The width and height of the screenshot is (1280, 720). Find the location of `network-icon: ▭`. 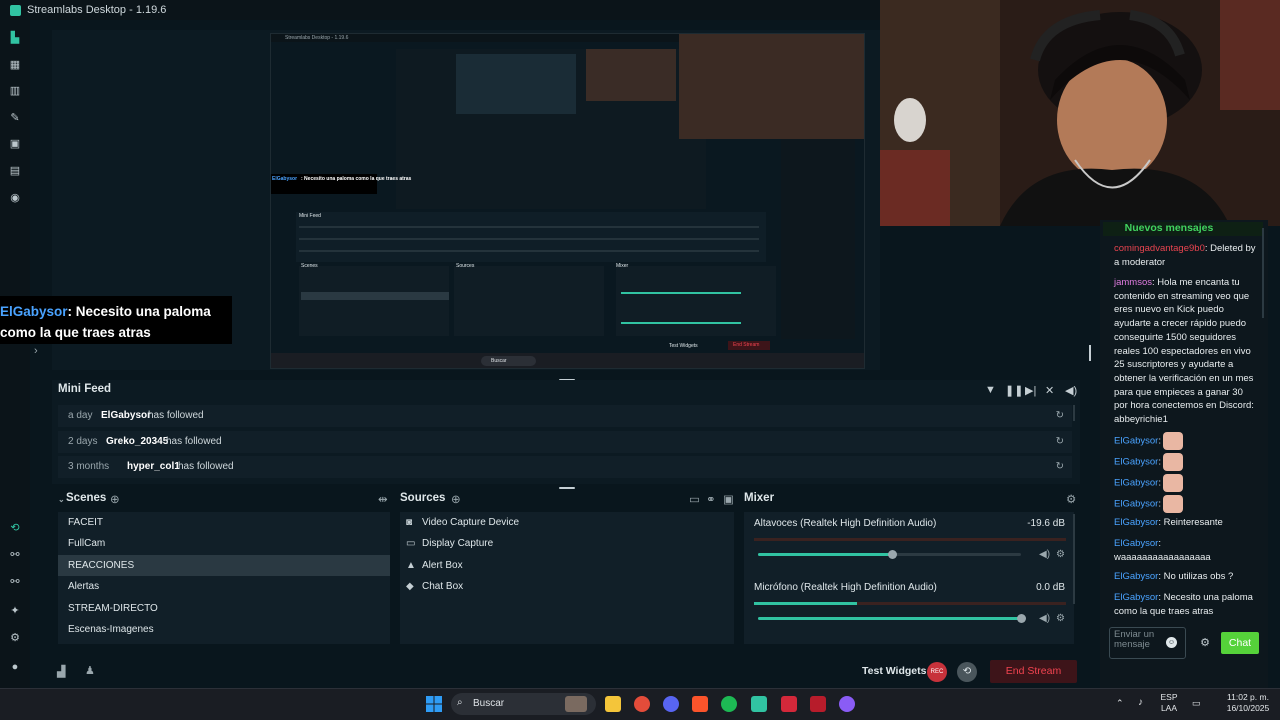

network-icon: ▭ is located at coordinates (1196, 703).